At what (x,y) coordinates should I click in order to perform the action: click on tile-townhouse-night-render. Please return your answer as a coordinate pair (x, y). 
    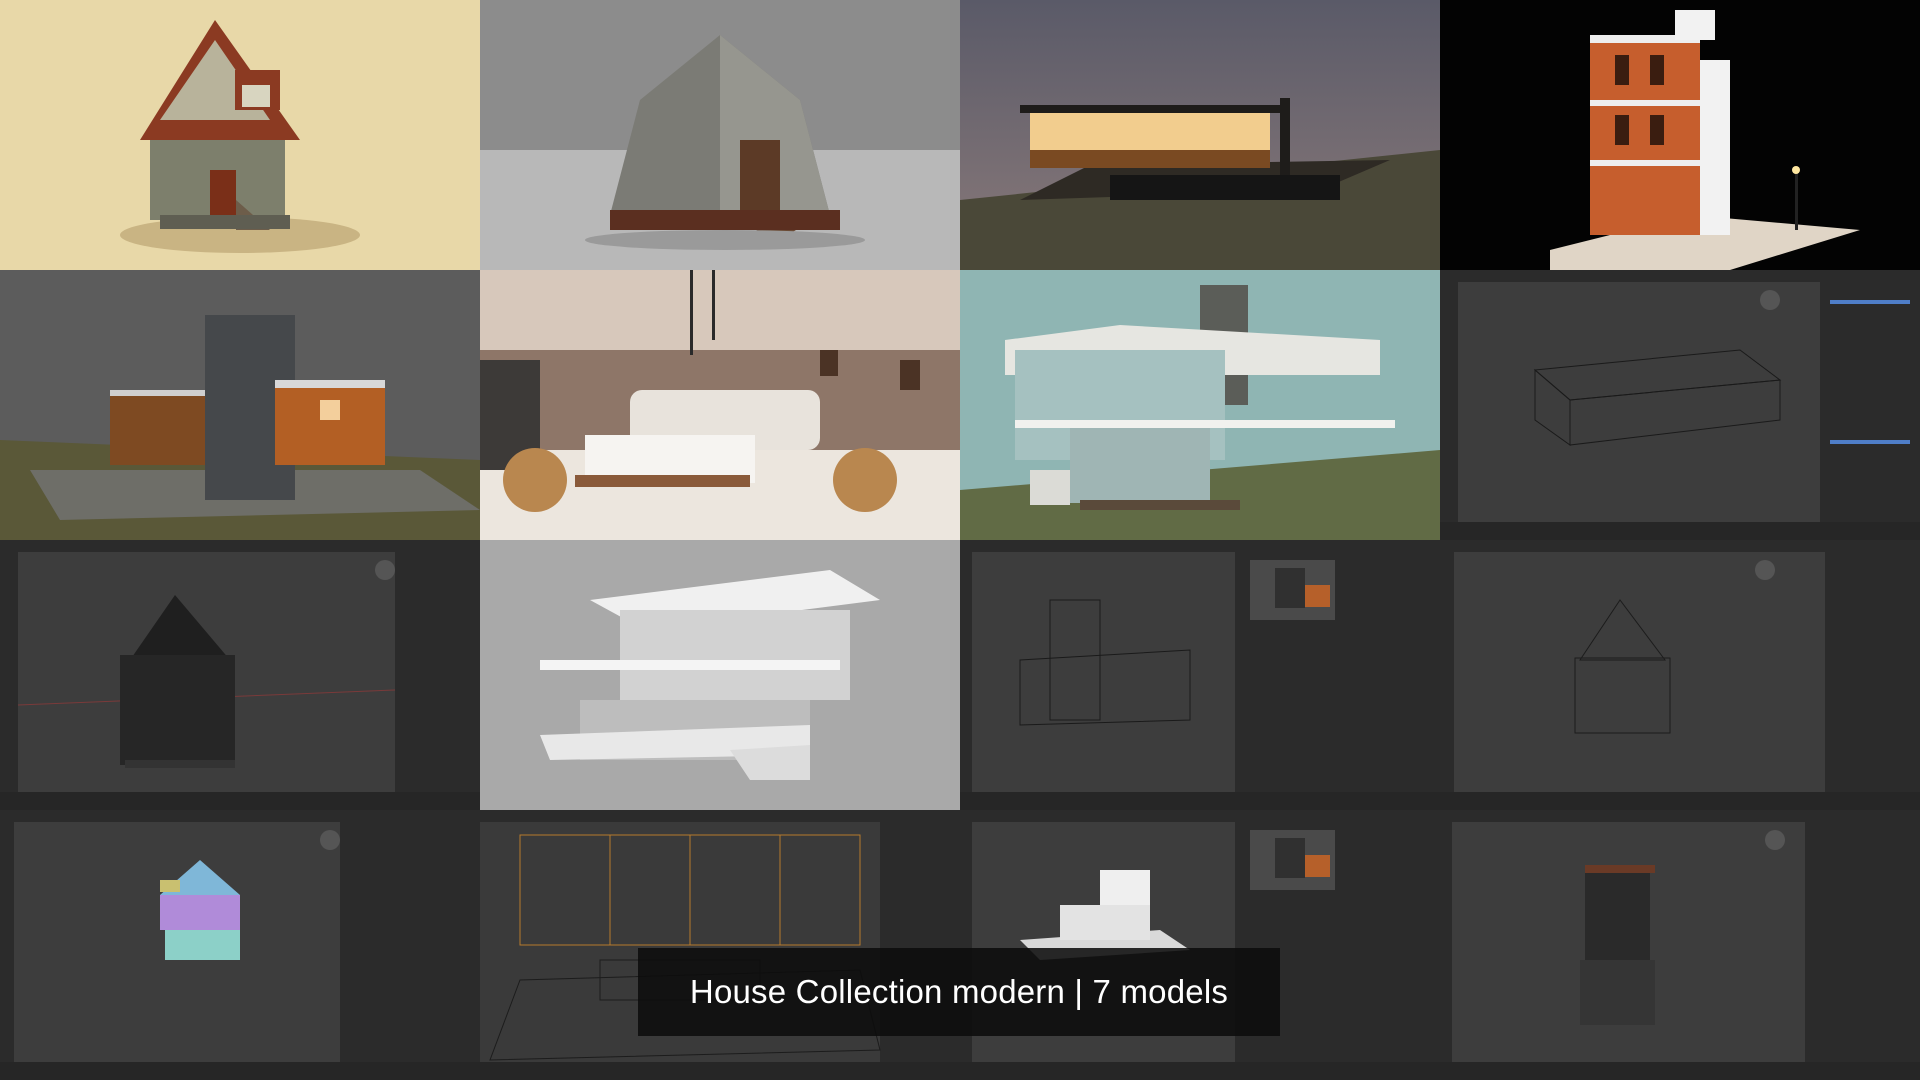
    Looking at the image, I should click on (1680, 135).